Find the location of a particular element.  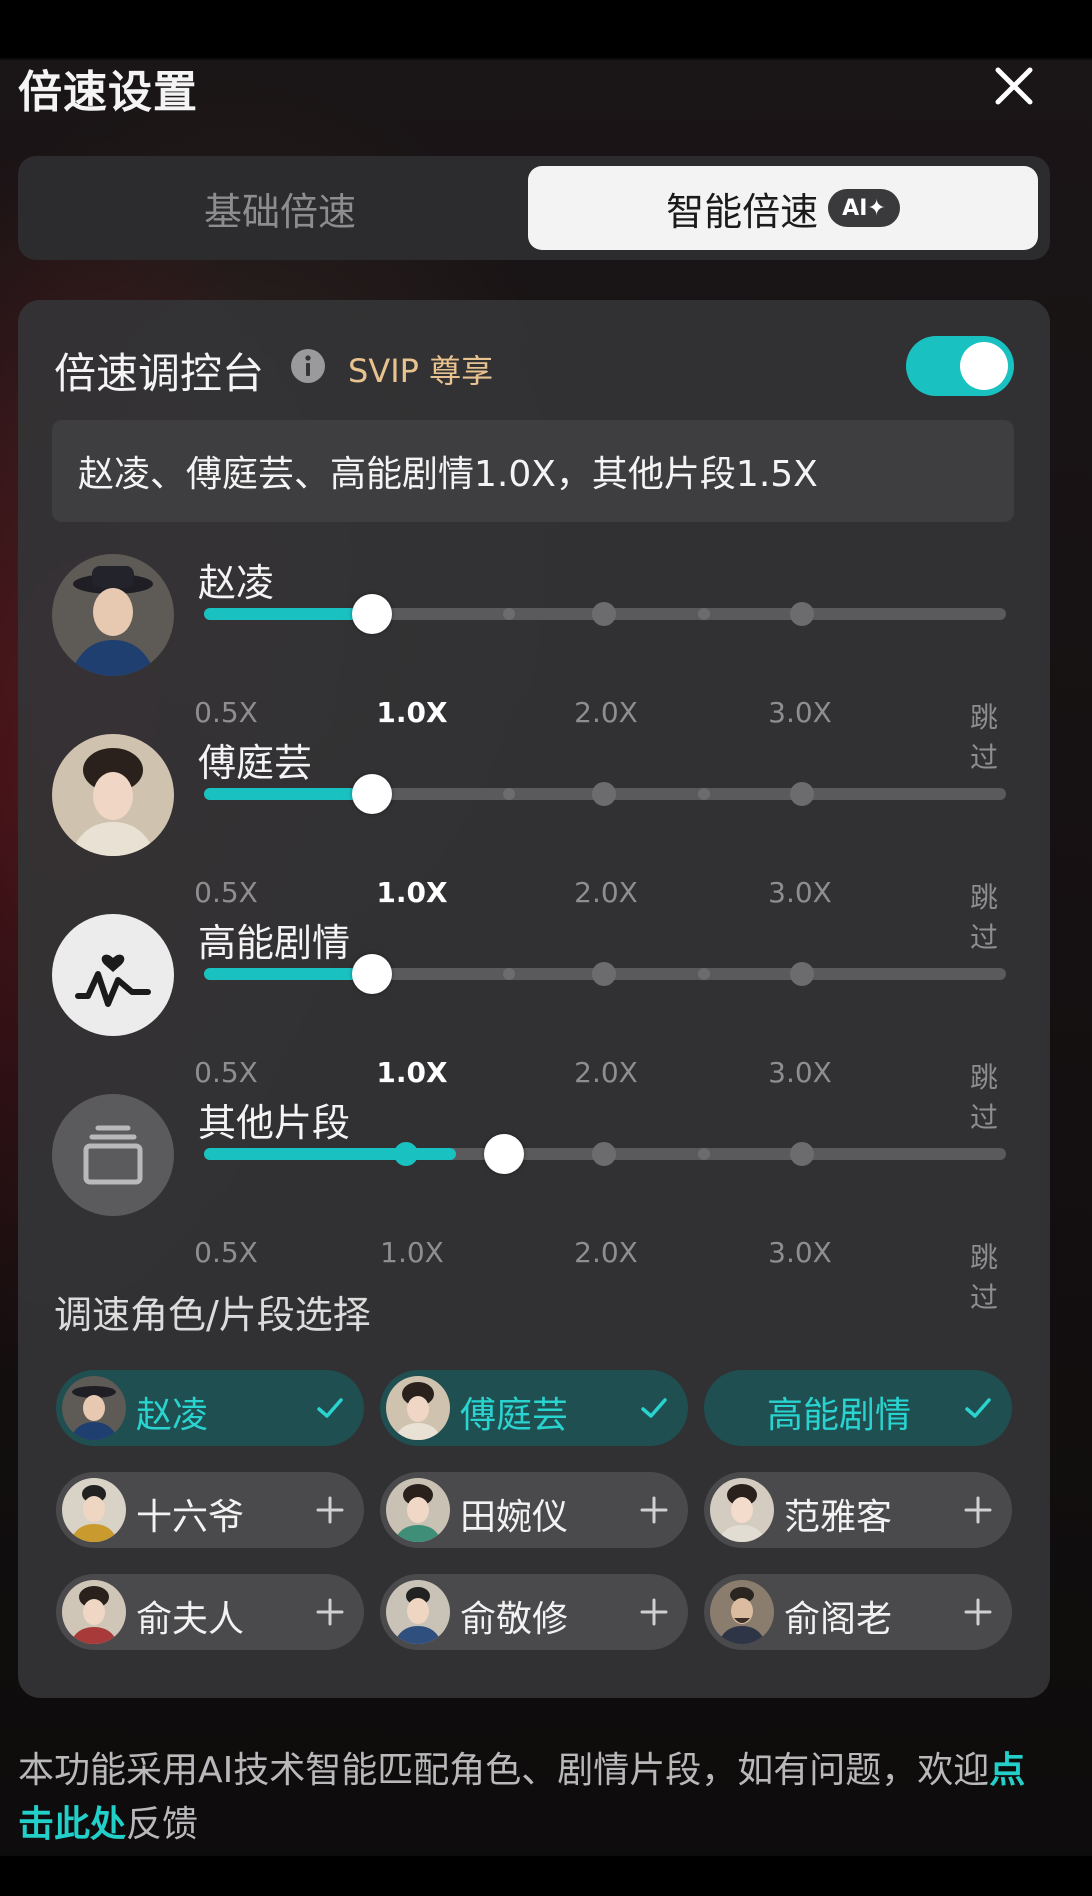

tab-basic-speed: 基础倍速 is located at coordinates (280, 208).